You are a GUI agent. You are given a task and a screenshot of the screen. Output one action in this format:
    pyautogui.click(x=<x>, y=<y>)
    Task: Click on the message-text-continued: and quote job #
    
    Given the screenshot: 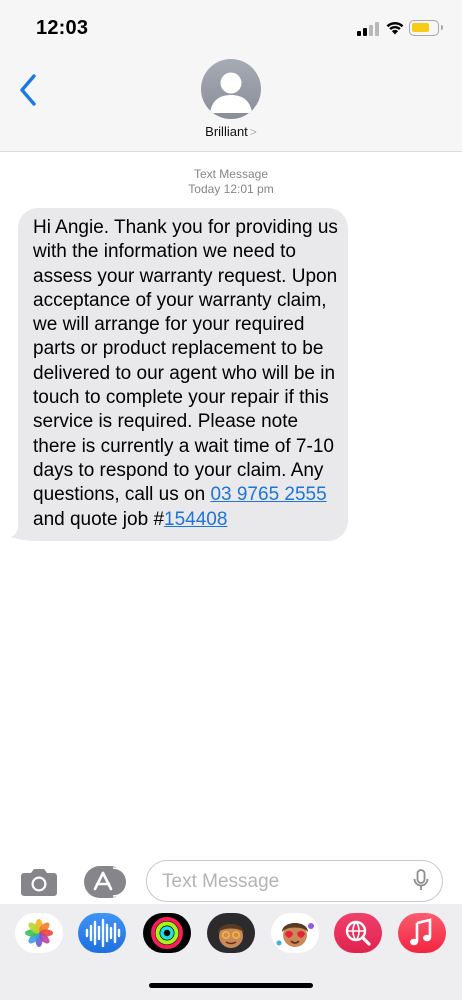 What is the action you would take?
    pyautogui.click(x=99, y=519)
    